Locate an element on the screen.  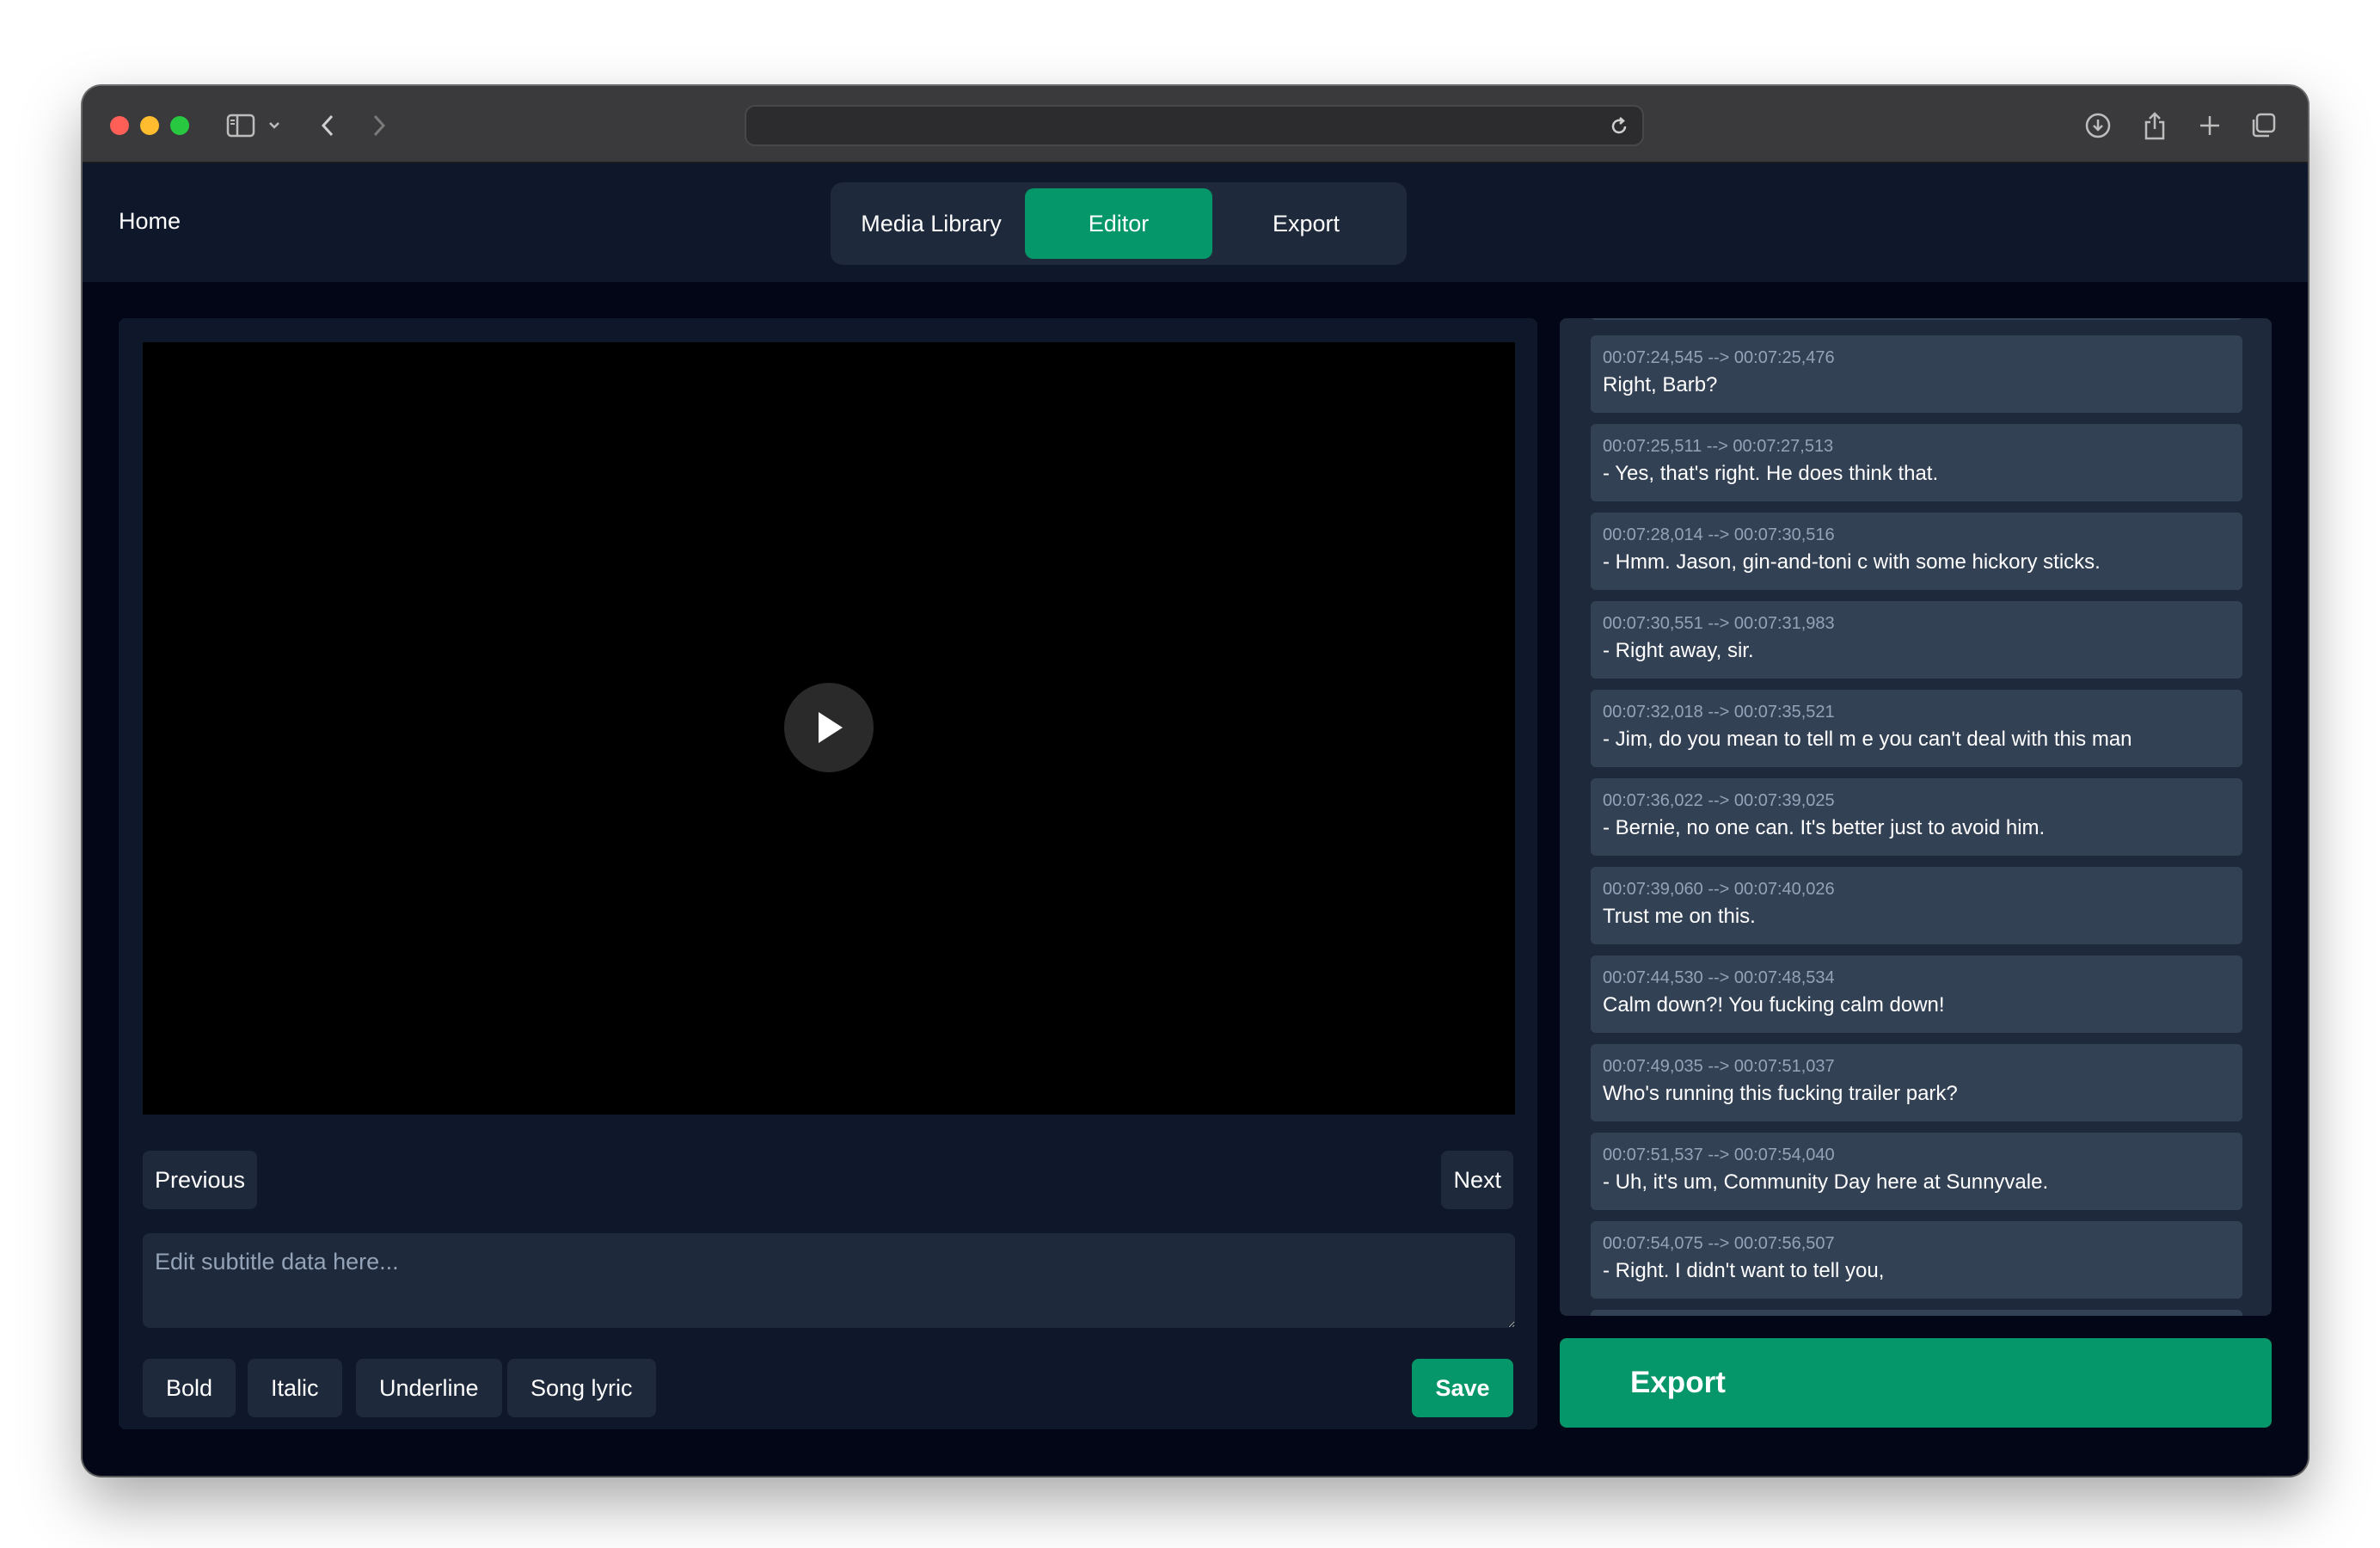
minimize-window-button is located at coordinates (149, 126).